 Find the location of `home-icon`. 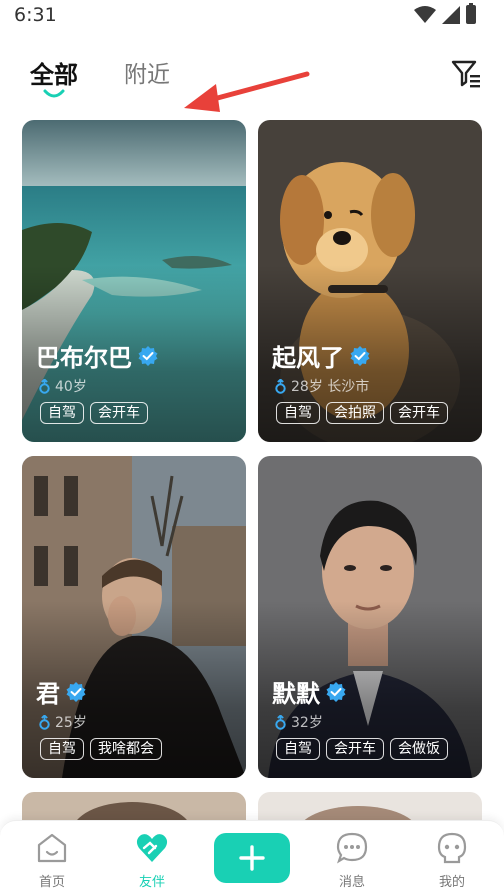

home-icon is located at coordinates (52, 848).